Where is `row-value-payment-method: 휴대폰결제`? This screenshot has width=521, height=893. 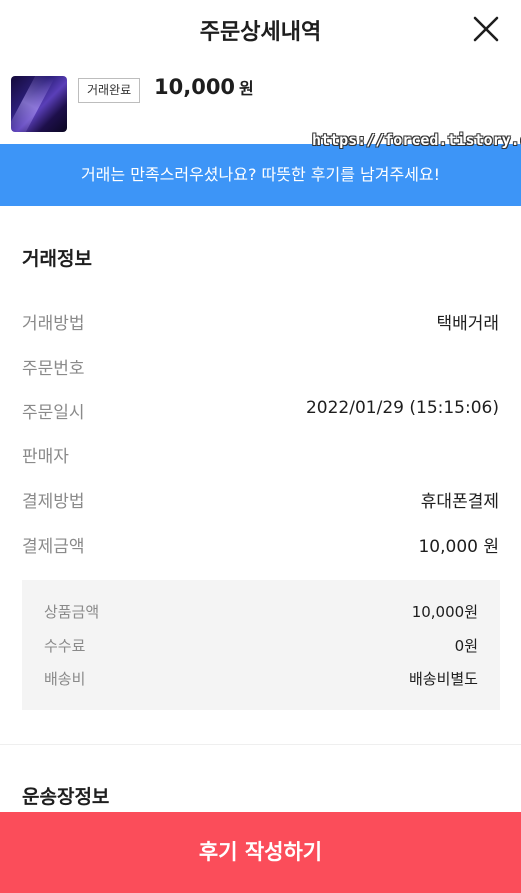
row-value-payment-method: 휴대폰결제 is located at coordinates (459, 502).